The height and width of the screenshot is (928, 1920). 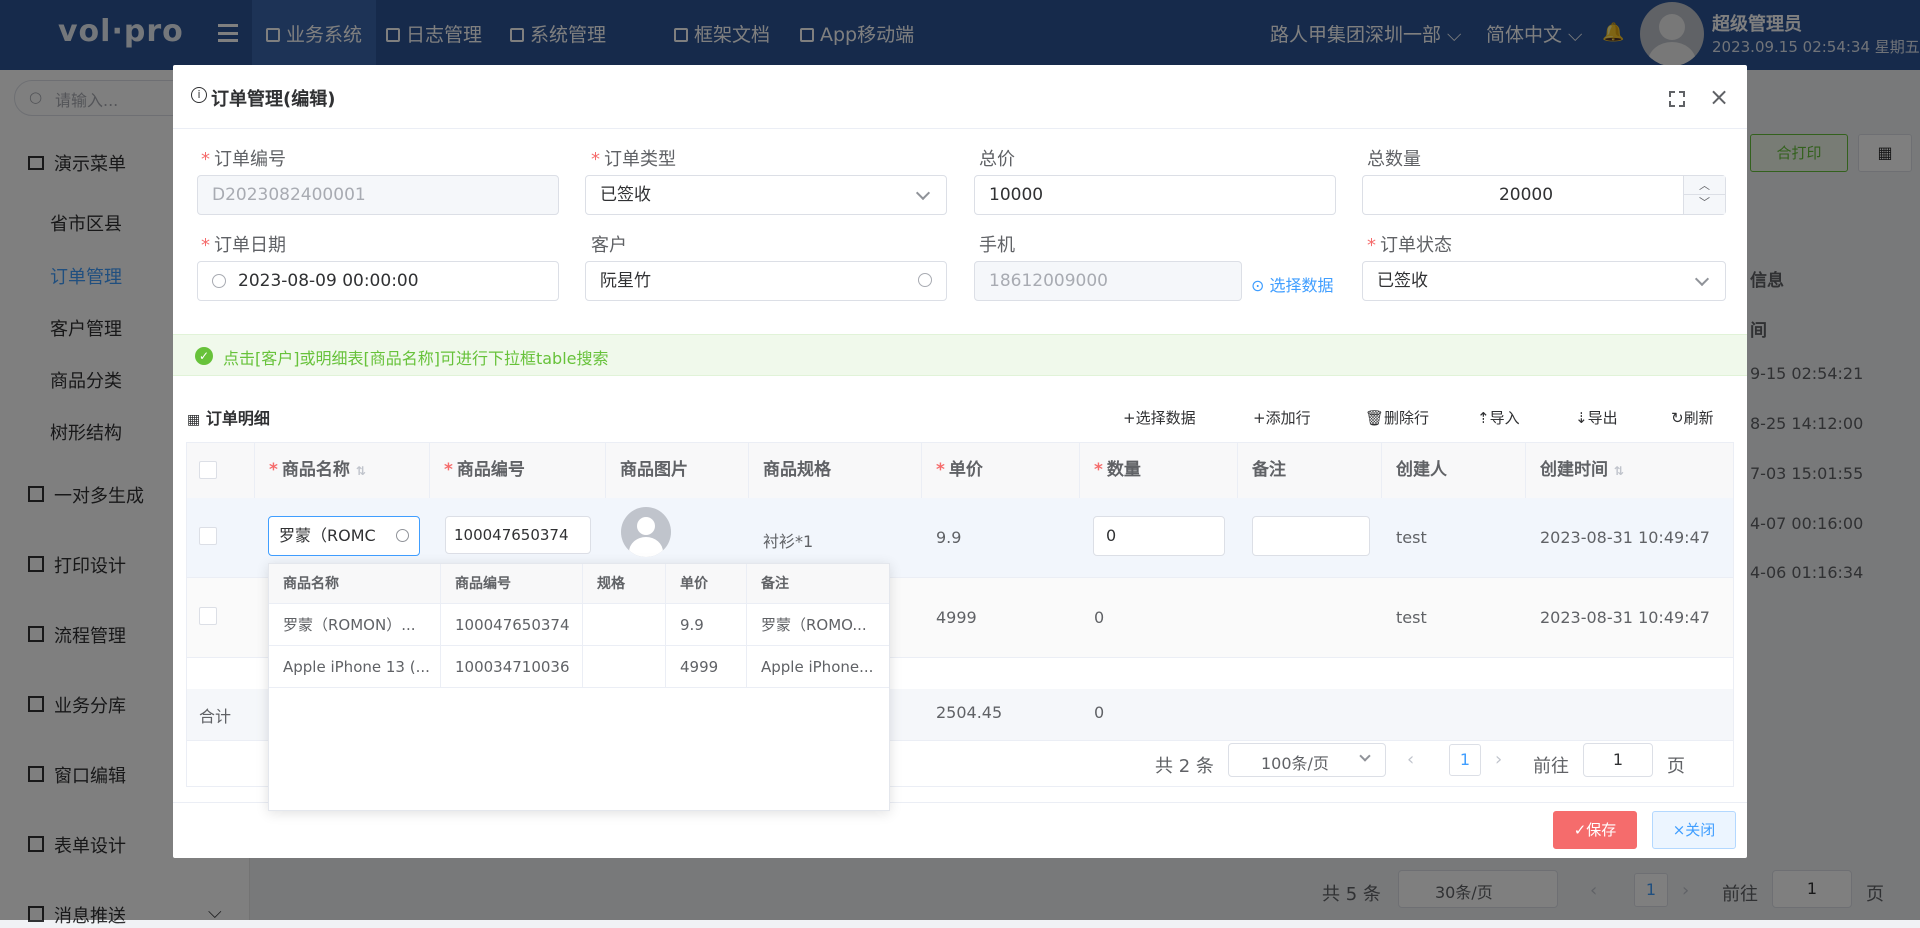 I want to click on col-remark: 备注, so click(x=1310, y=470).